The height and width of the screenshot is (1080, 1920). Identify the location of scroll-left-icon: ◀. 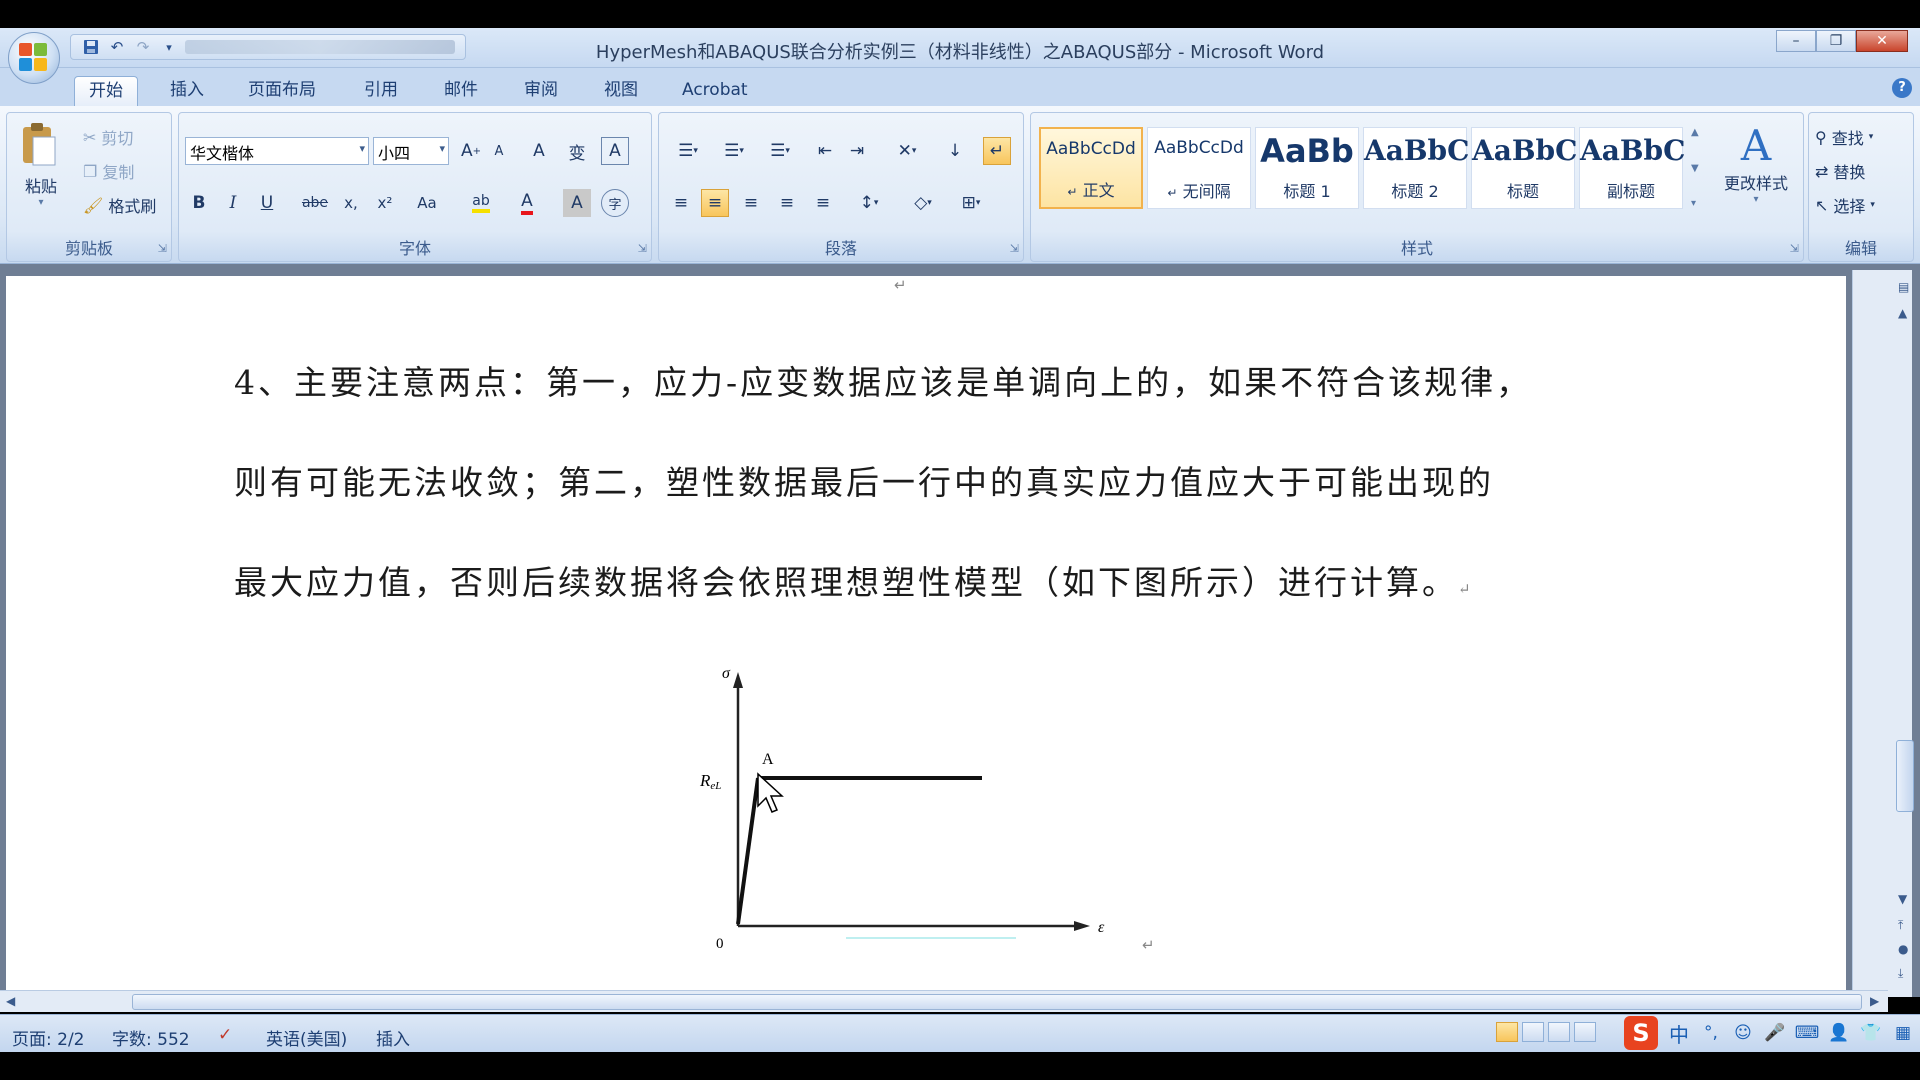
(10, 1001).